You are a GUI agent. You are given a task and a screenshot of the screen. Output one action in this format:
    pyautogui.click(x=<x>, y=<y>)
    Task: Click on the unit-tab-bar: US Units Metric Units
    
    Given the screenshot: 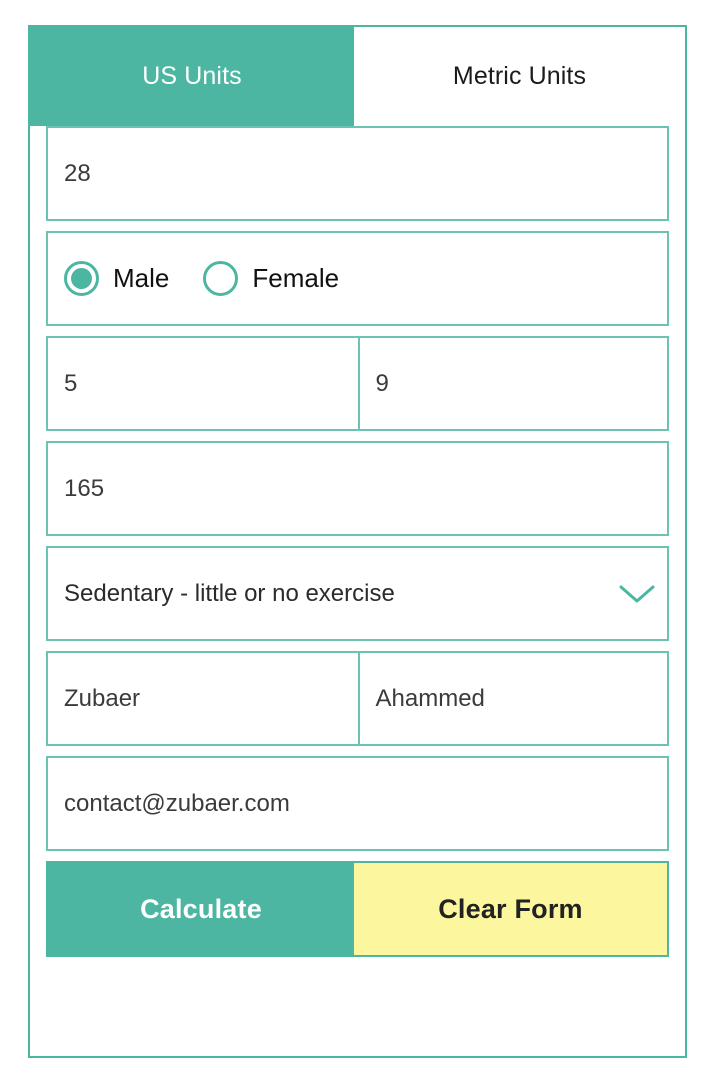 What is the action you would take?
    pyautogui.click(x=357, y=76)
    